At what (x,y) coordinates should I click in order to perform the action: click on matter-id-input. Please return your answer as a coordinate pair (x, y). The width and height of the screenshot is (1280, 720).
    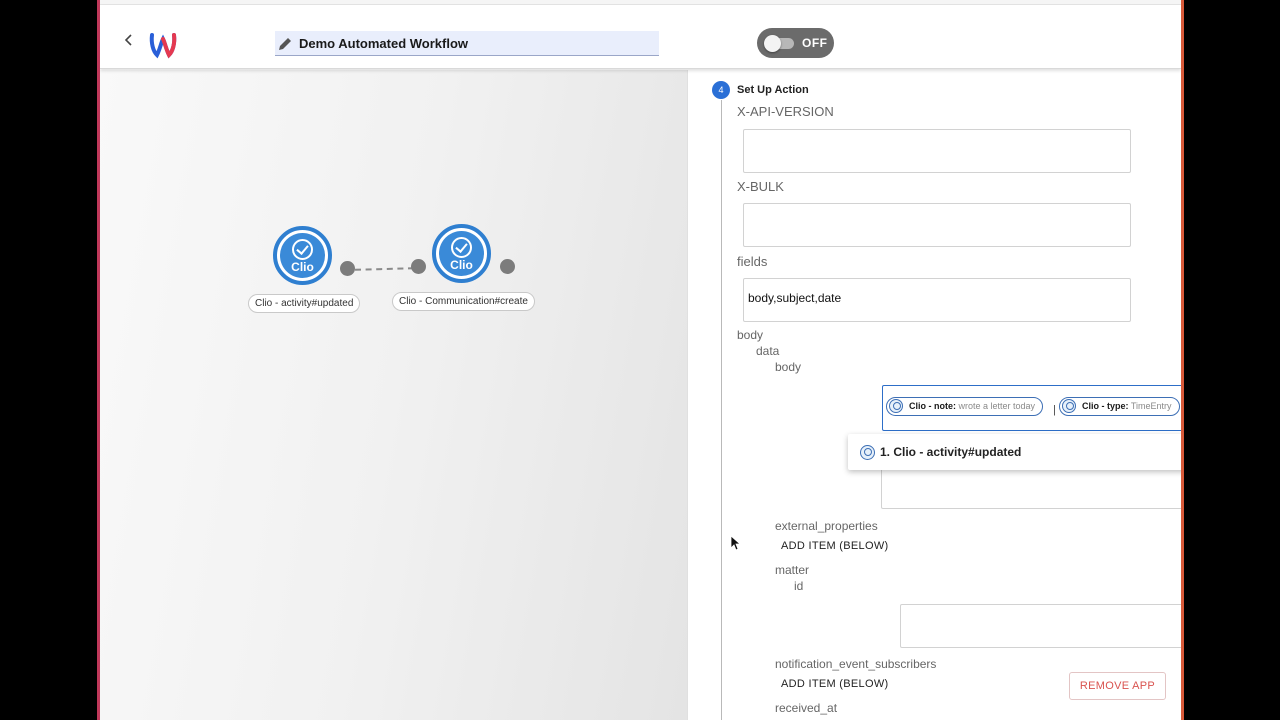
    Looking at the image, I should click on (1040, 626).